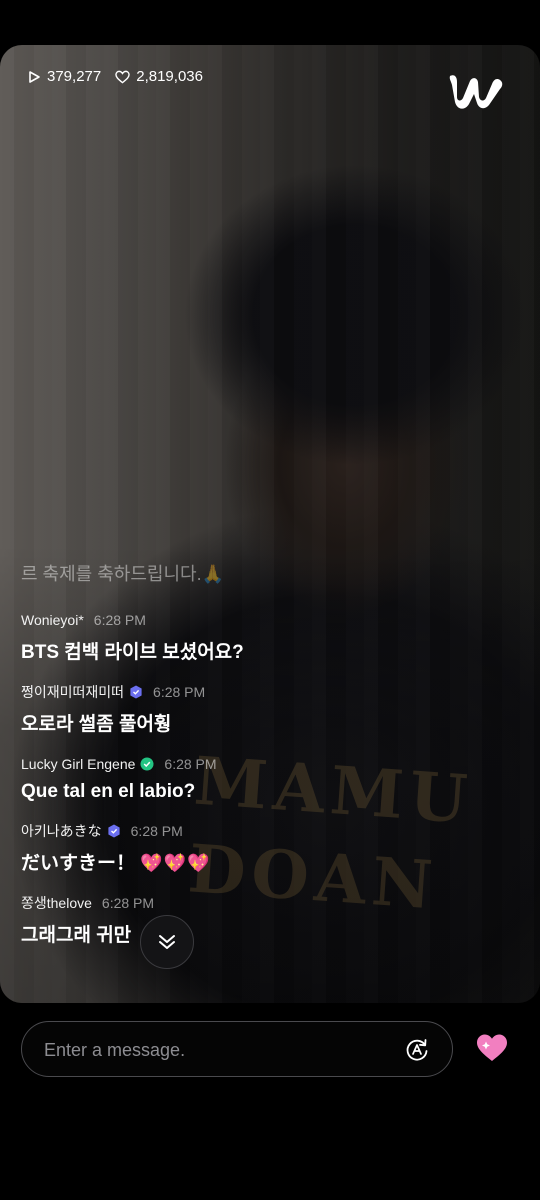  I want to click on live-stats: 379,277 2,819,036, so click(122, 76).